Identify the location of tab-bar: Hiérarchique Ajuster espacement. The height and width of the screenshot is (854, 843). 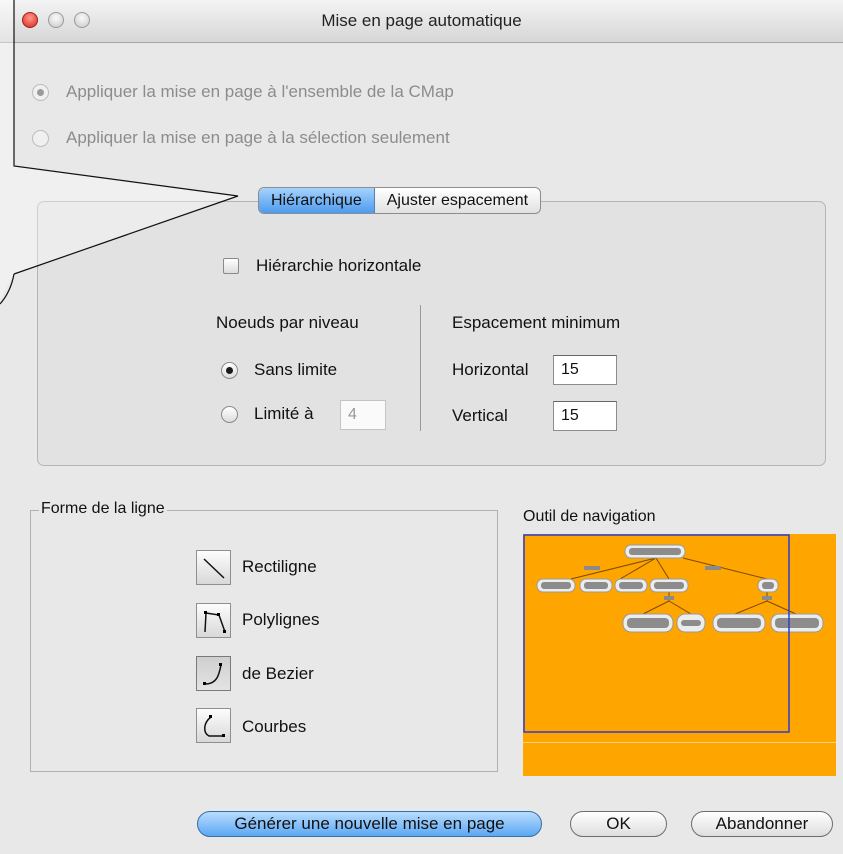
(400, 200).